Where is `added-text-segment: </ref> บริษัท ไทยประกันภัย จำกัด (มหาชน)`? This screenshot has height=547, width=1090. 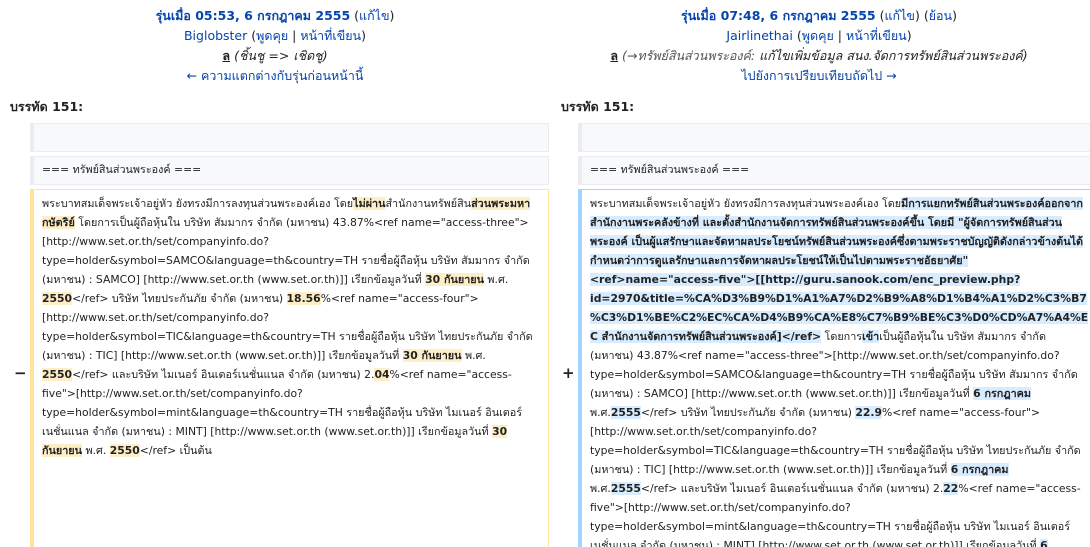 added-text-segment: </ref> บริษัท ไทยประกันภัย จำกัด (มหาชน) is located at coordinates (748, 412).